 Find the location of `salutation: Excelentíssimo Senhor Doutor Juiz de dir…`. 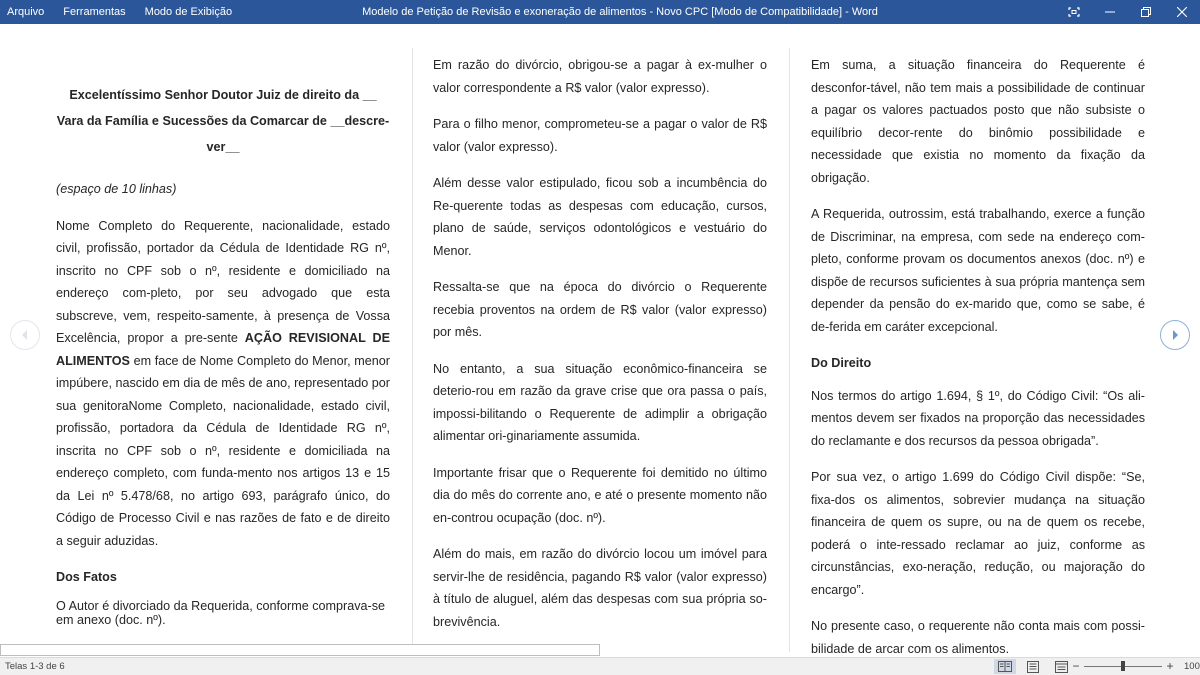

salutation: Excelentíssimo Senhor Doutor Juiz de dir… is located at coordinates (223, 121).